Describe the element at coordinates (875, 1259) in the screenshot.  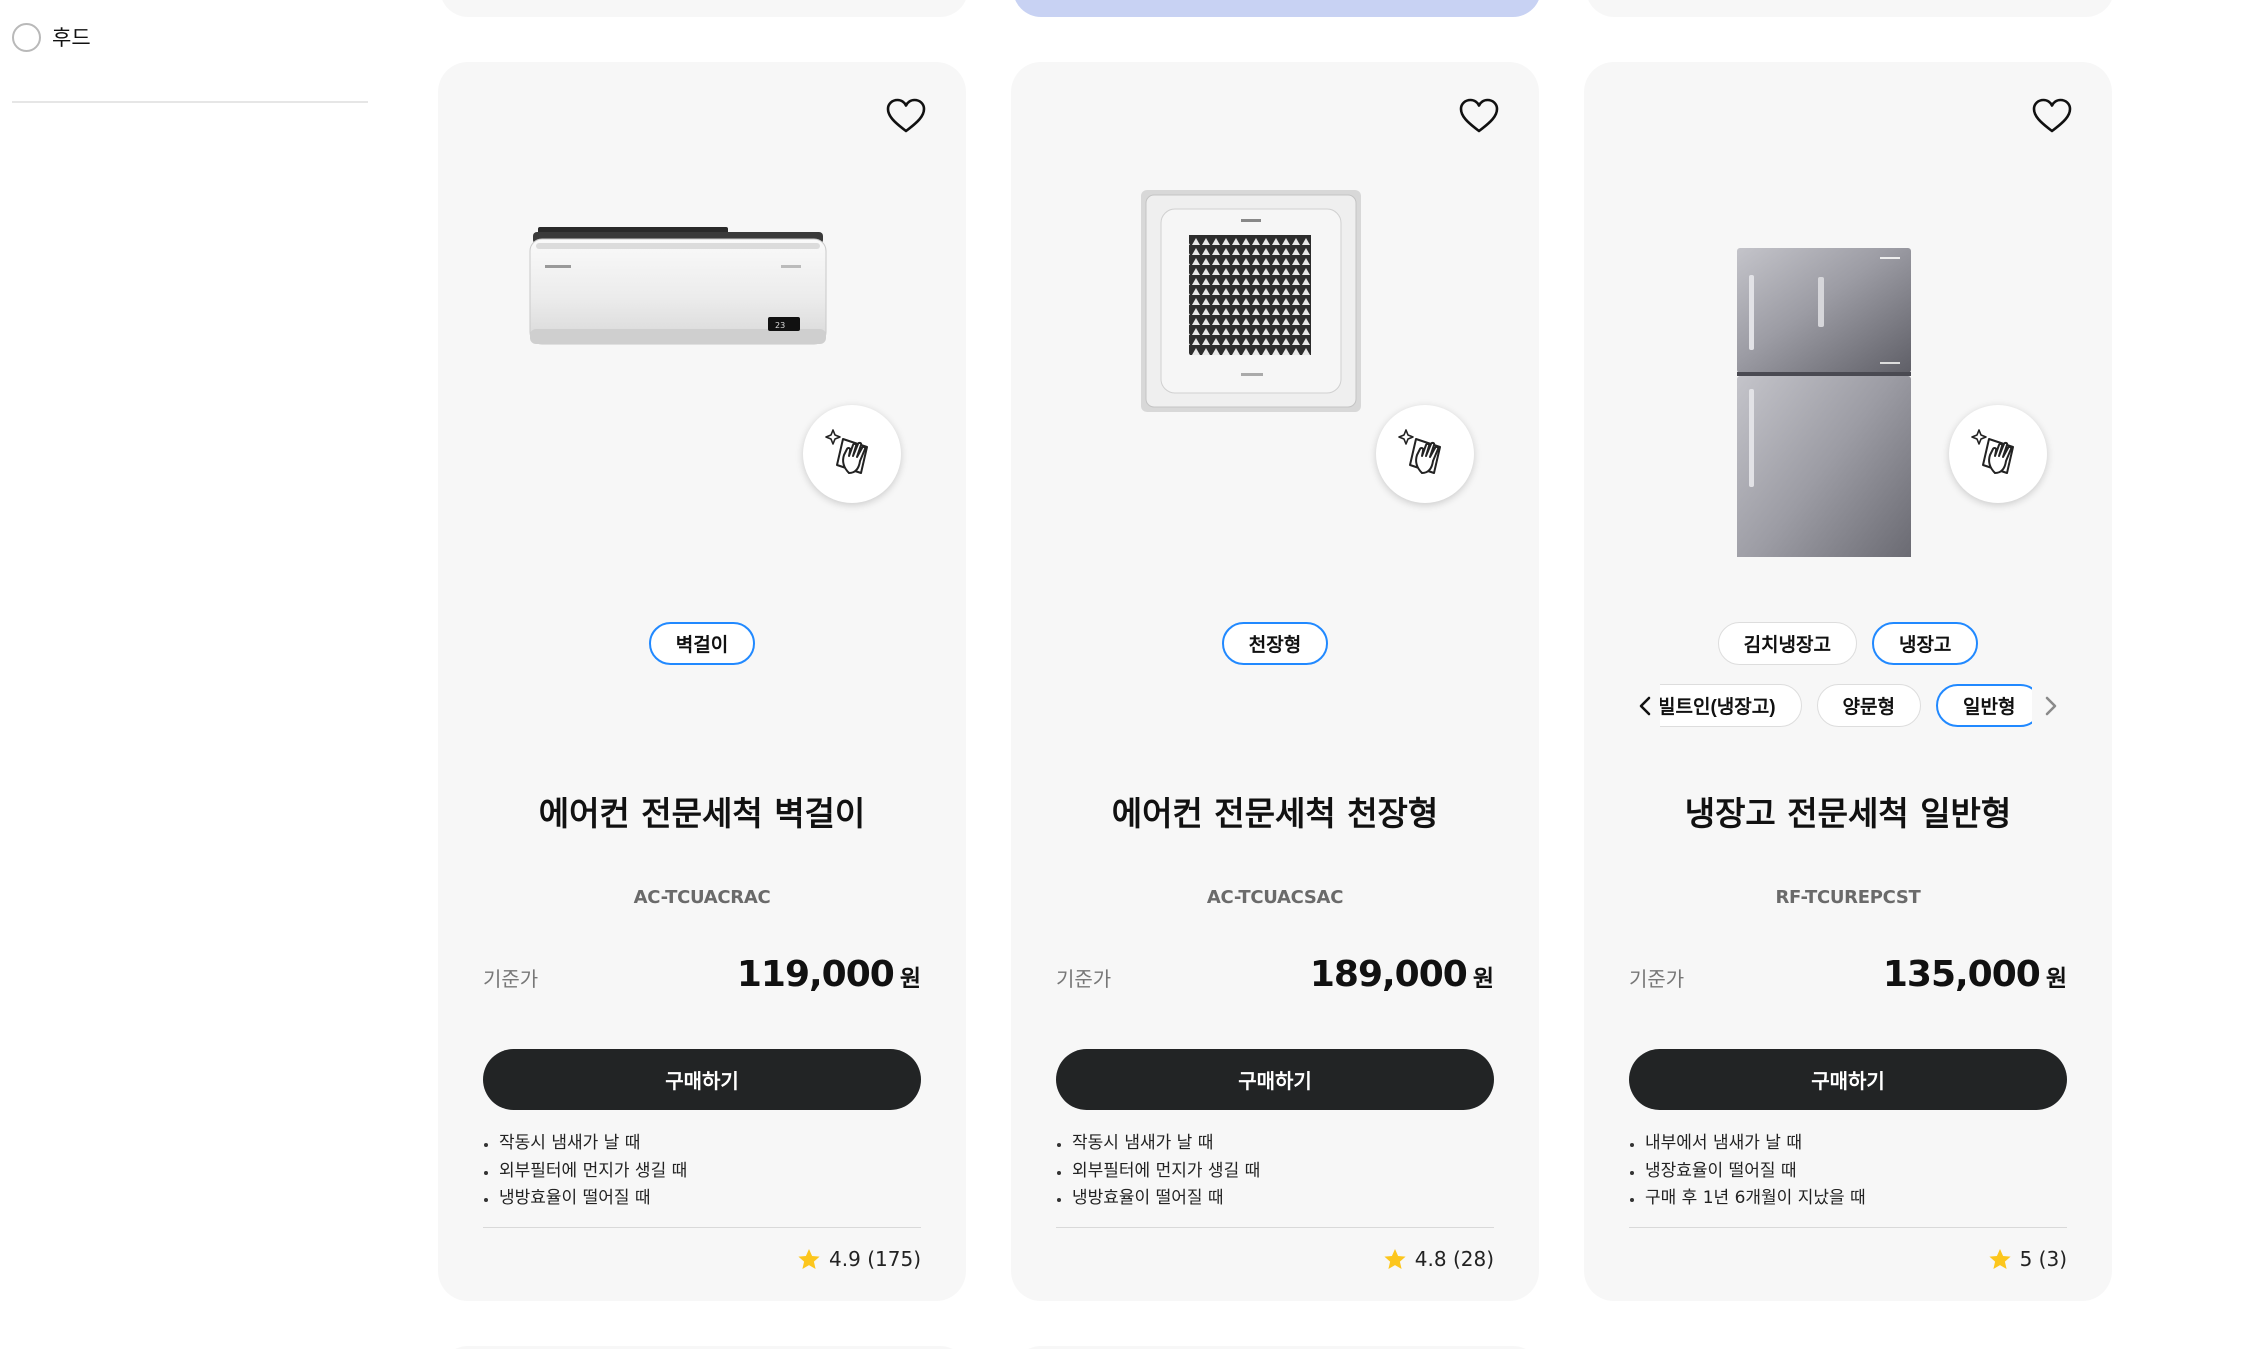
I see `rating-text: 4.9 (175)` at that location.